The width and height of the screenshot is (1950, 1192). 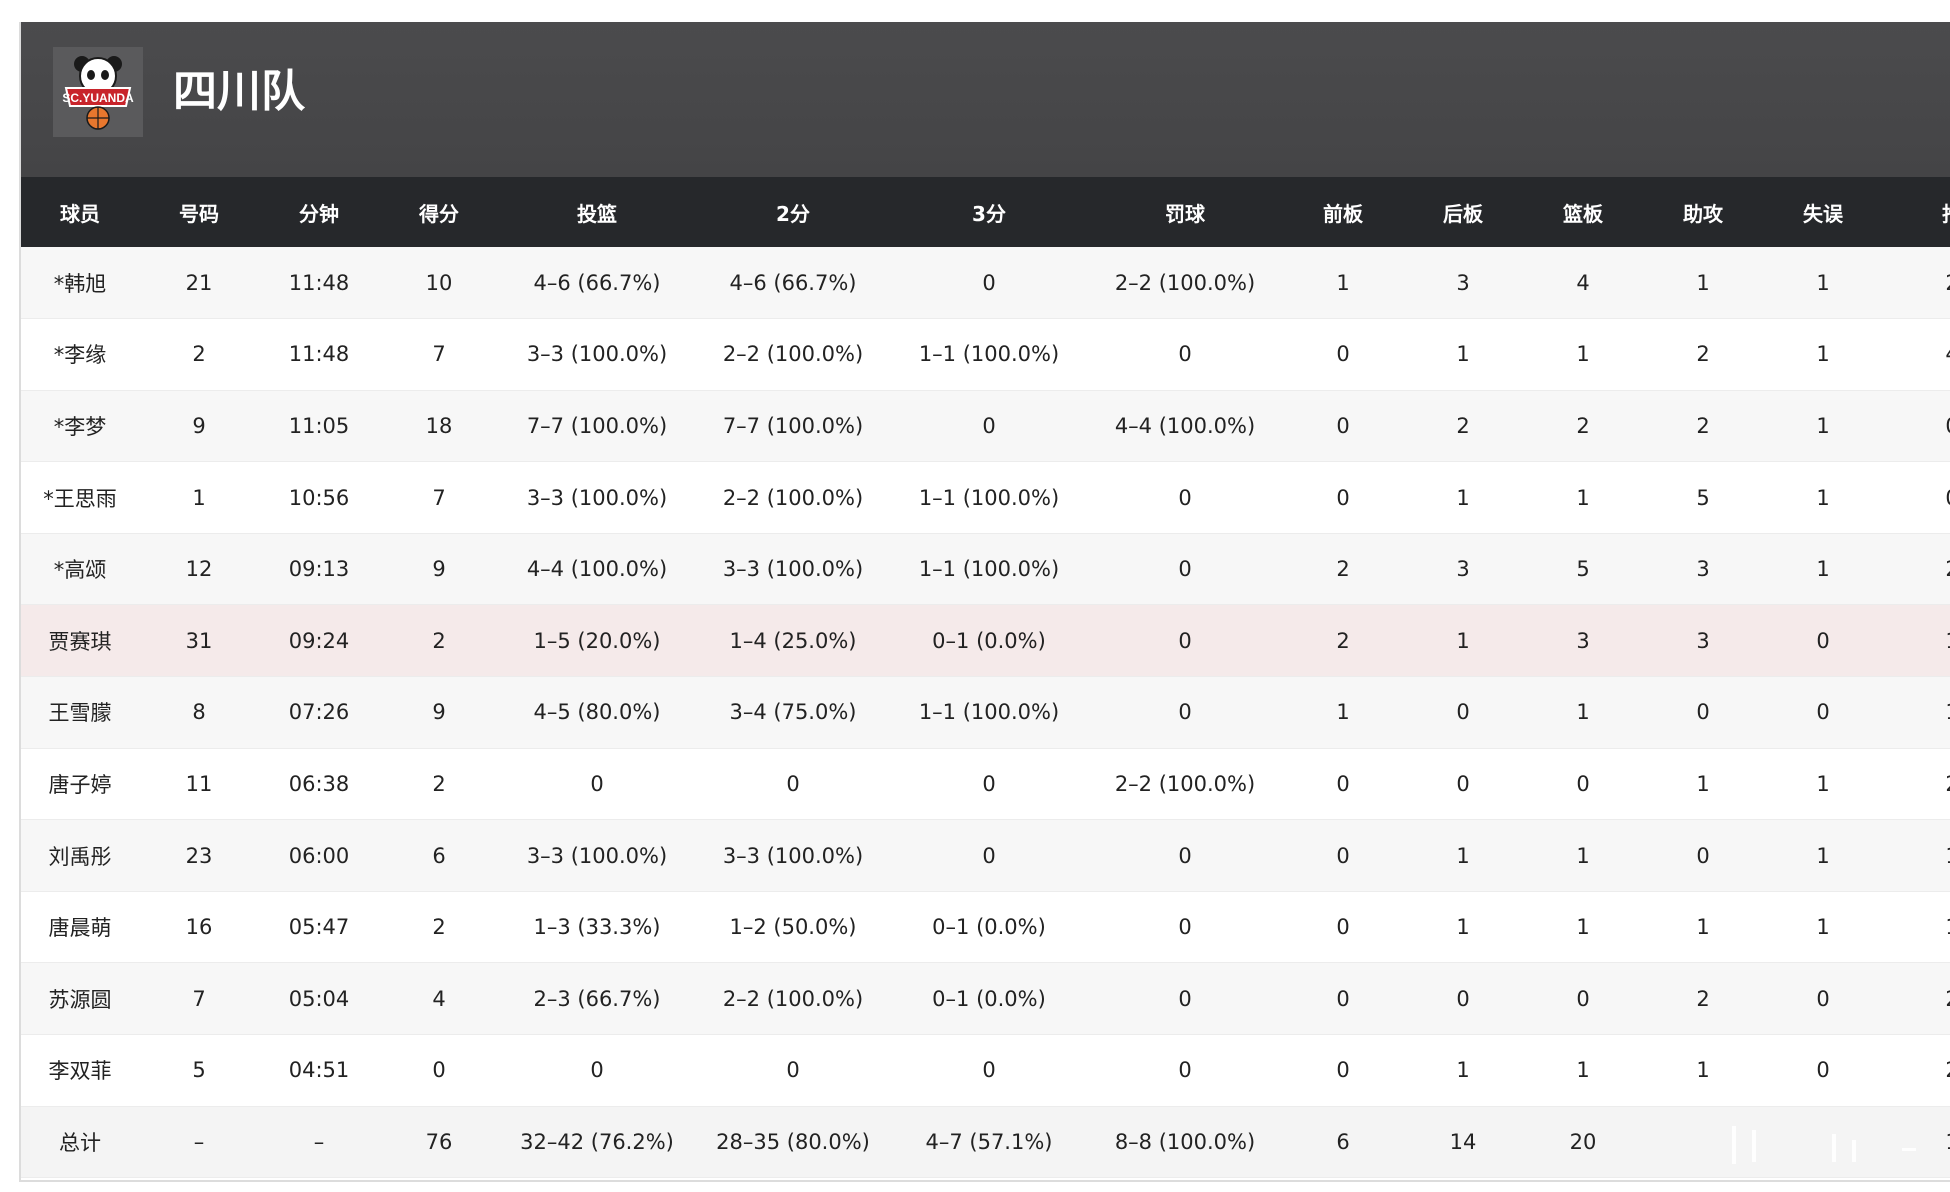 What do you see at coordinates (1916, 1142) in the screenshot?
I see `total-cell: 1` at bounding box center [1916, 1142].